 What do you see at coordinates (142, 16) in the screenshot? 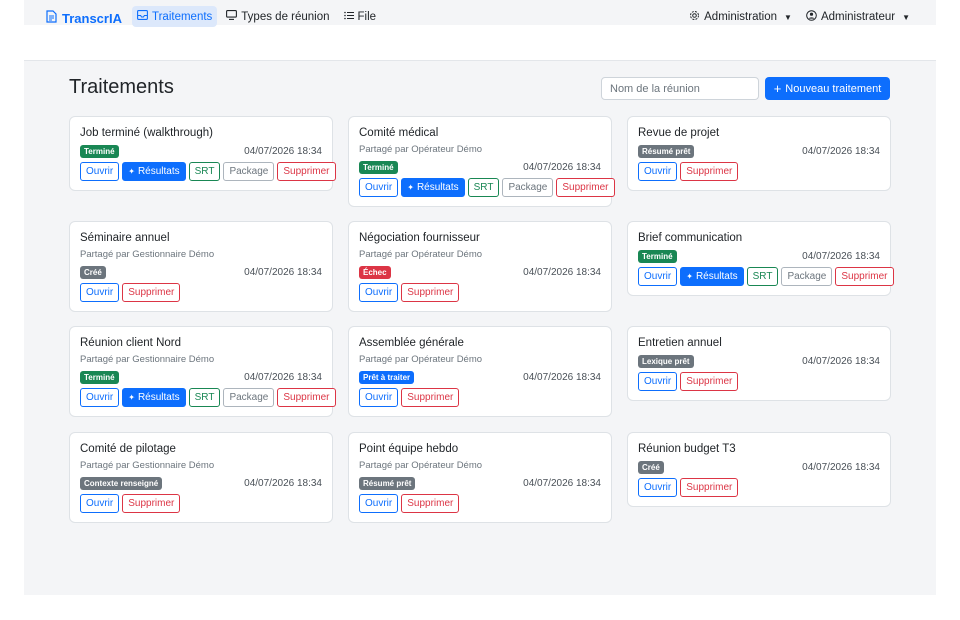
I see `inbox-icon` at bounding box center [142, 16].